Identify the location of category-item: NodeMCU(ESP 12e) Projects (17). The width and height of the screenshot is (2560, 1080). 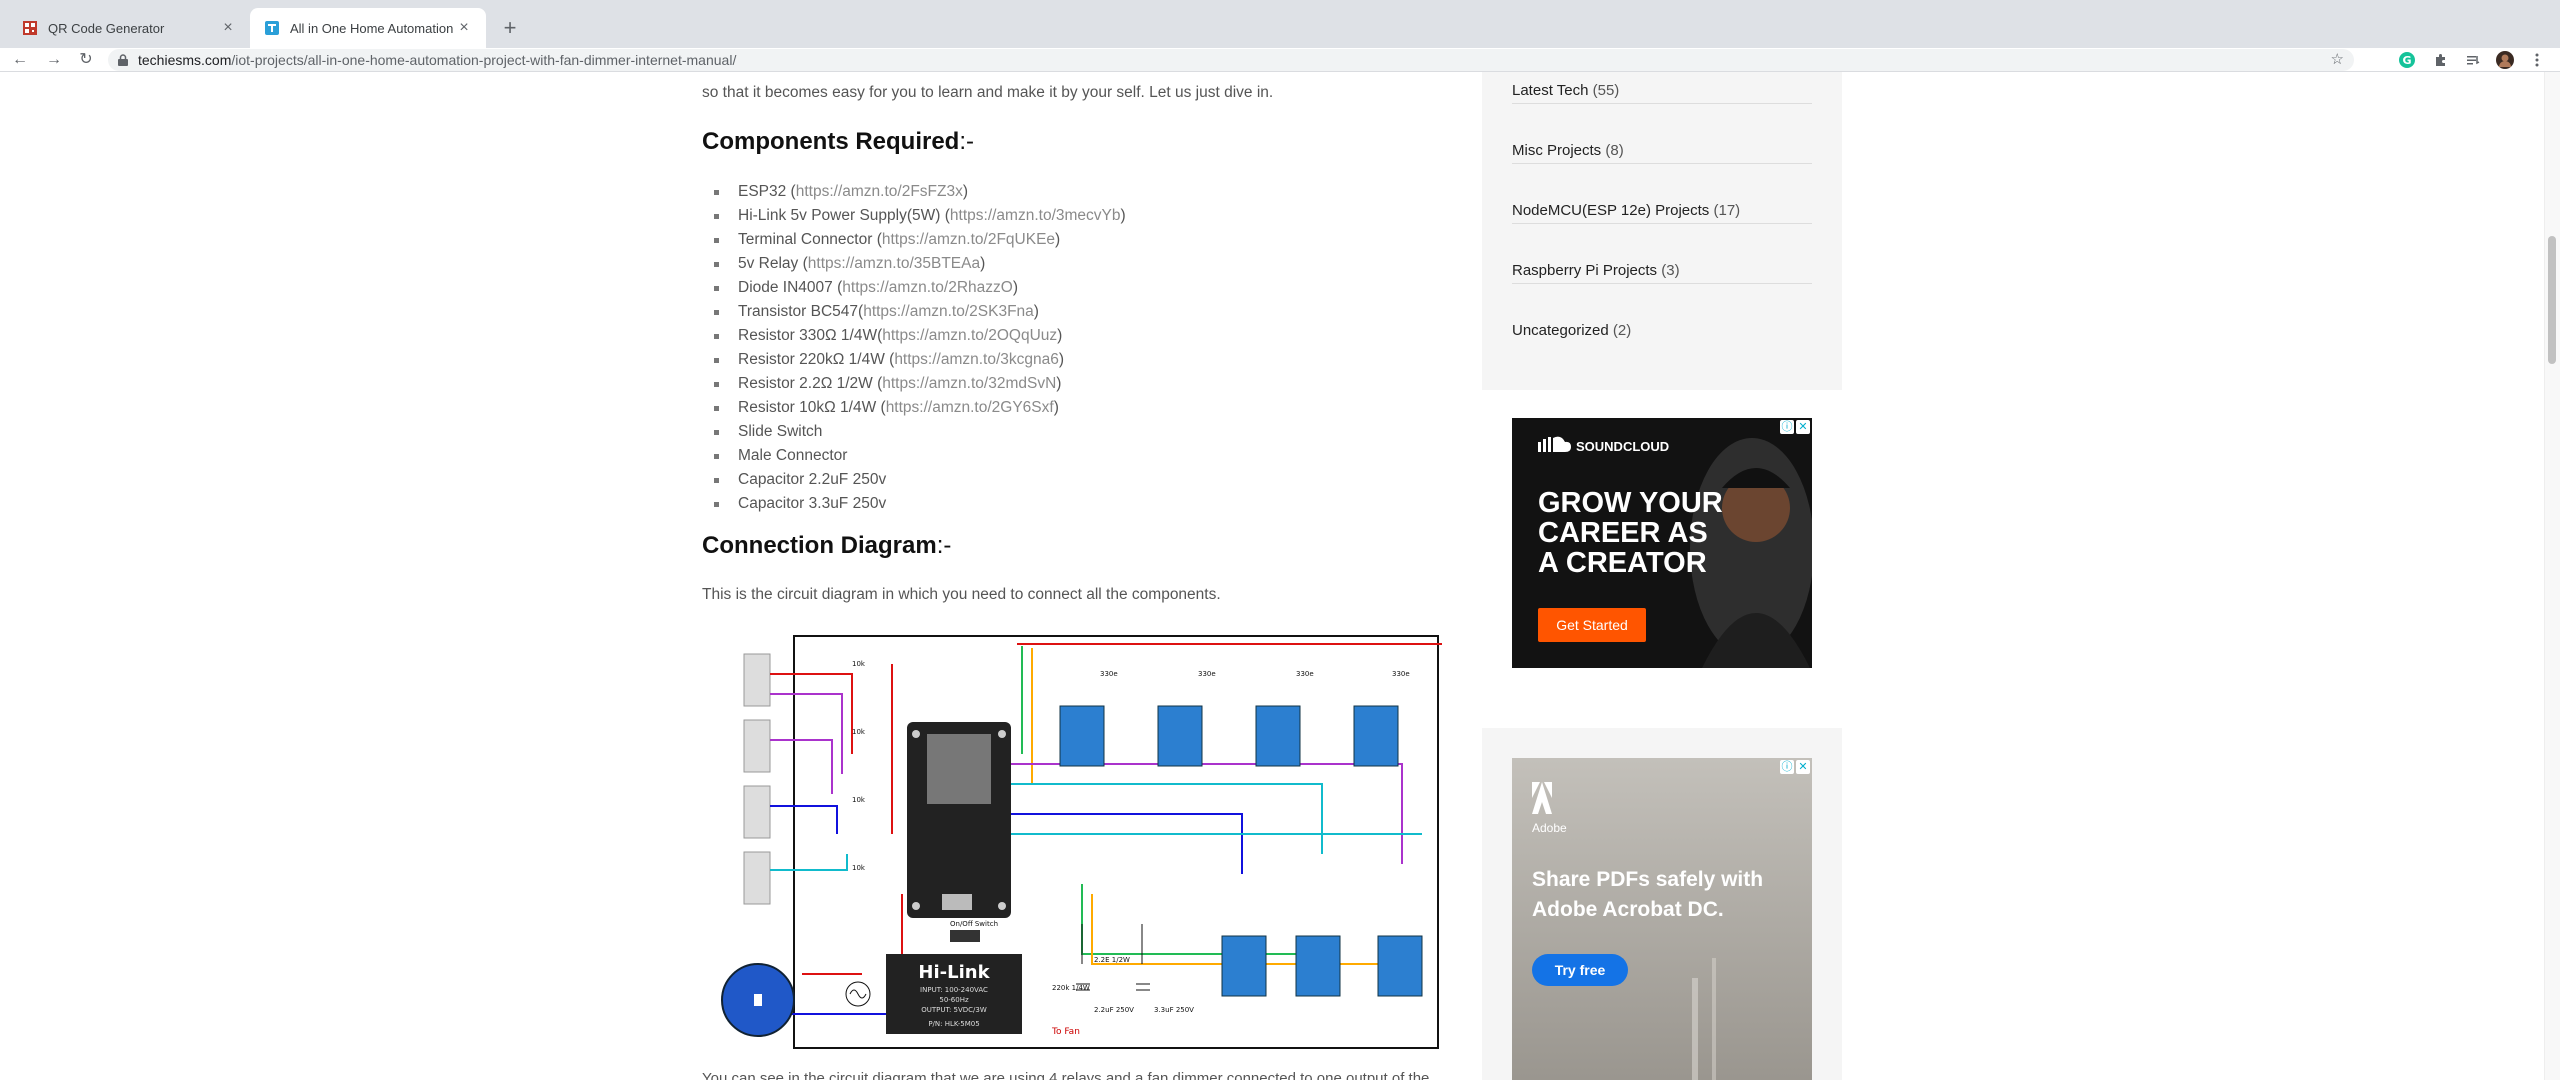
(1662, 194).